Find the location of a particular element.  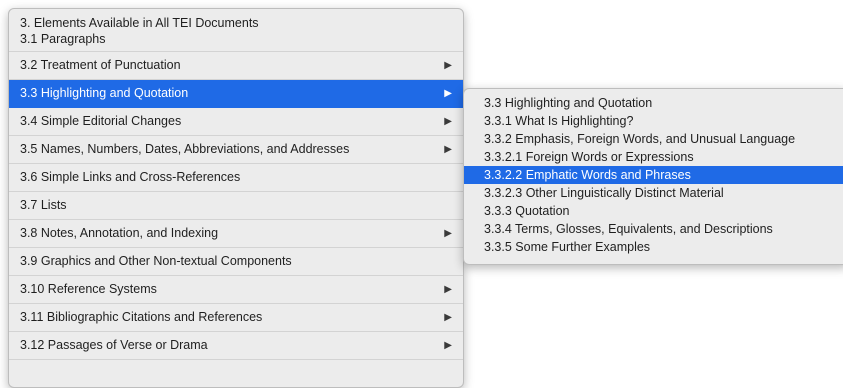

submenu-item: 3.3.2.2 Emphatic Words and Phrases is located at coordinates (653, 175).